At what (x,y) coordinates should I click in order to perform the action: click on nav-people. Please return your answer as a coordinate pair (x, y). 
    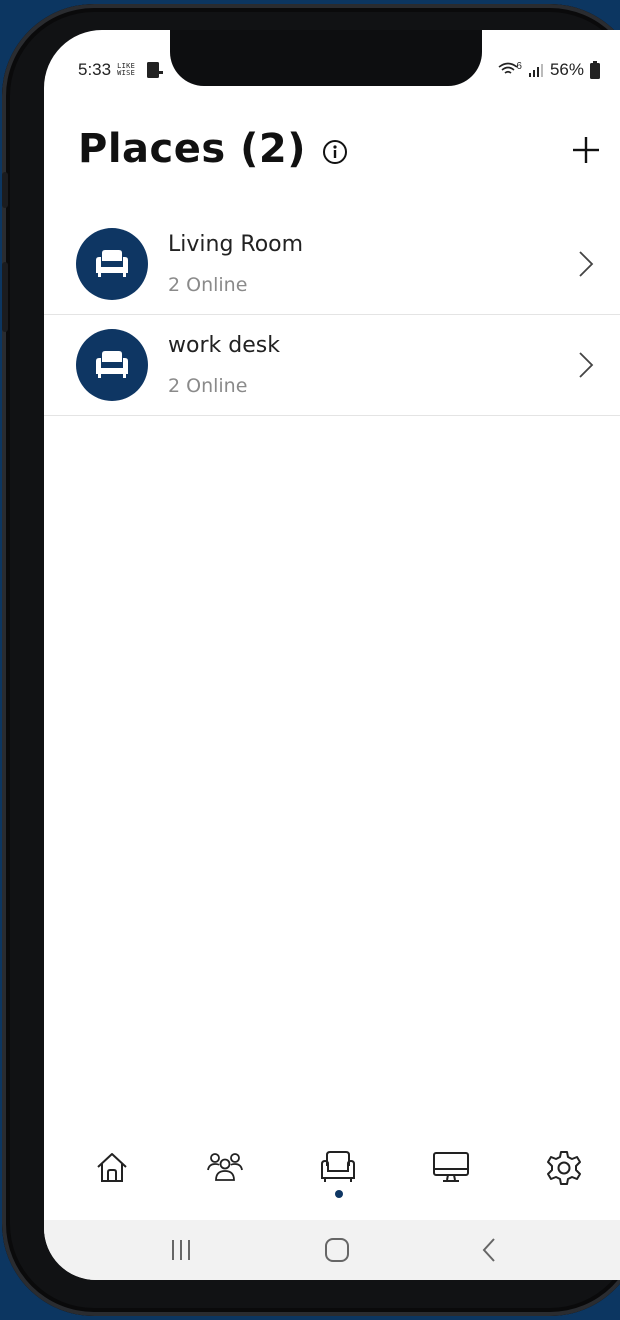
    Looking at the image, I should click on (225, 1170).